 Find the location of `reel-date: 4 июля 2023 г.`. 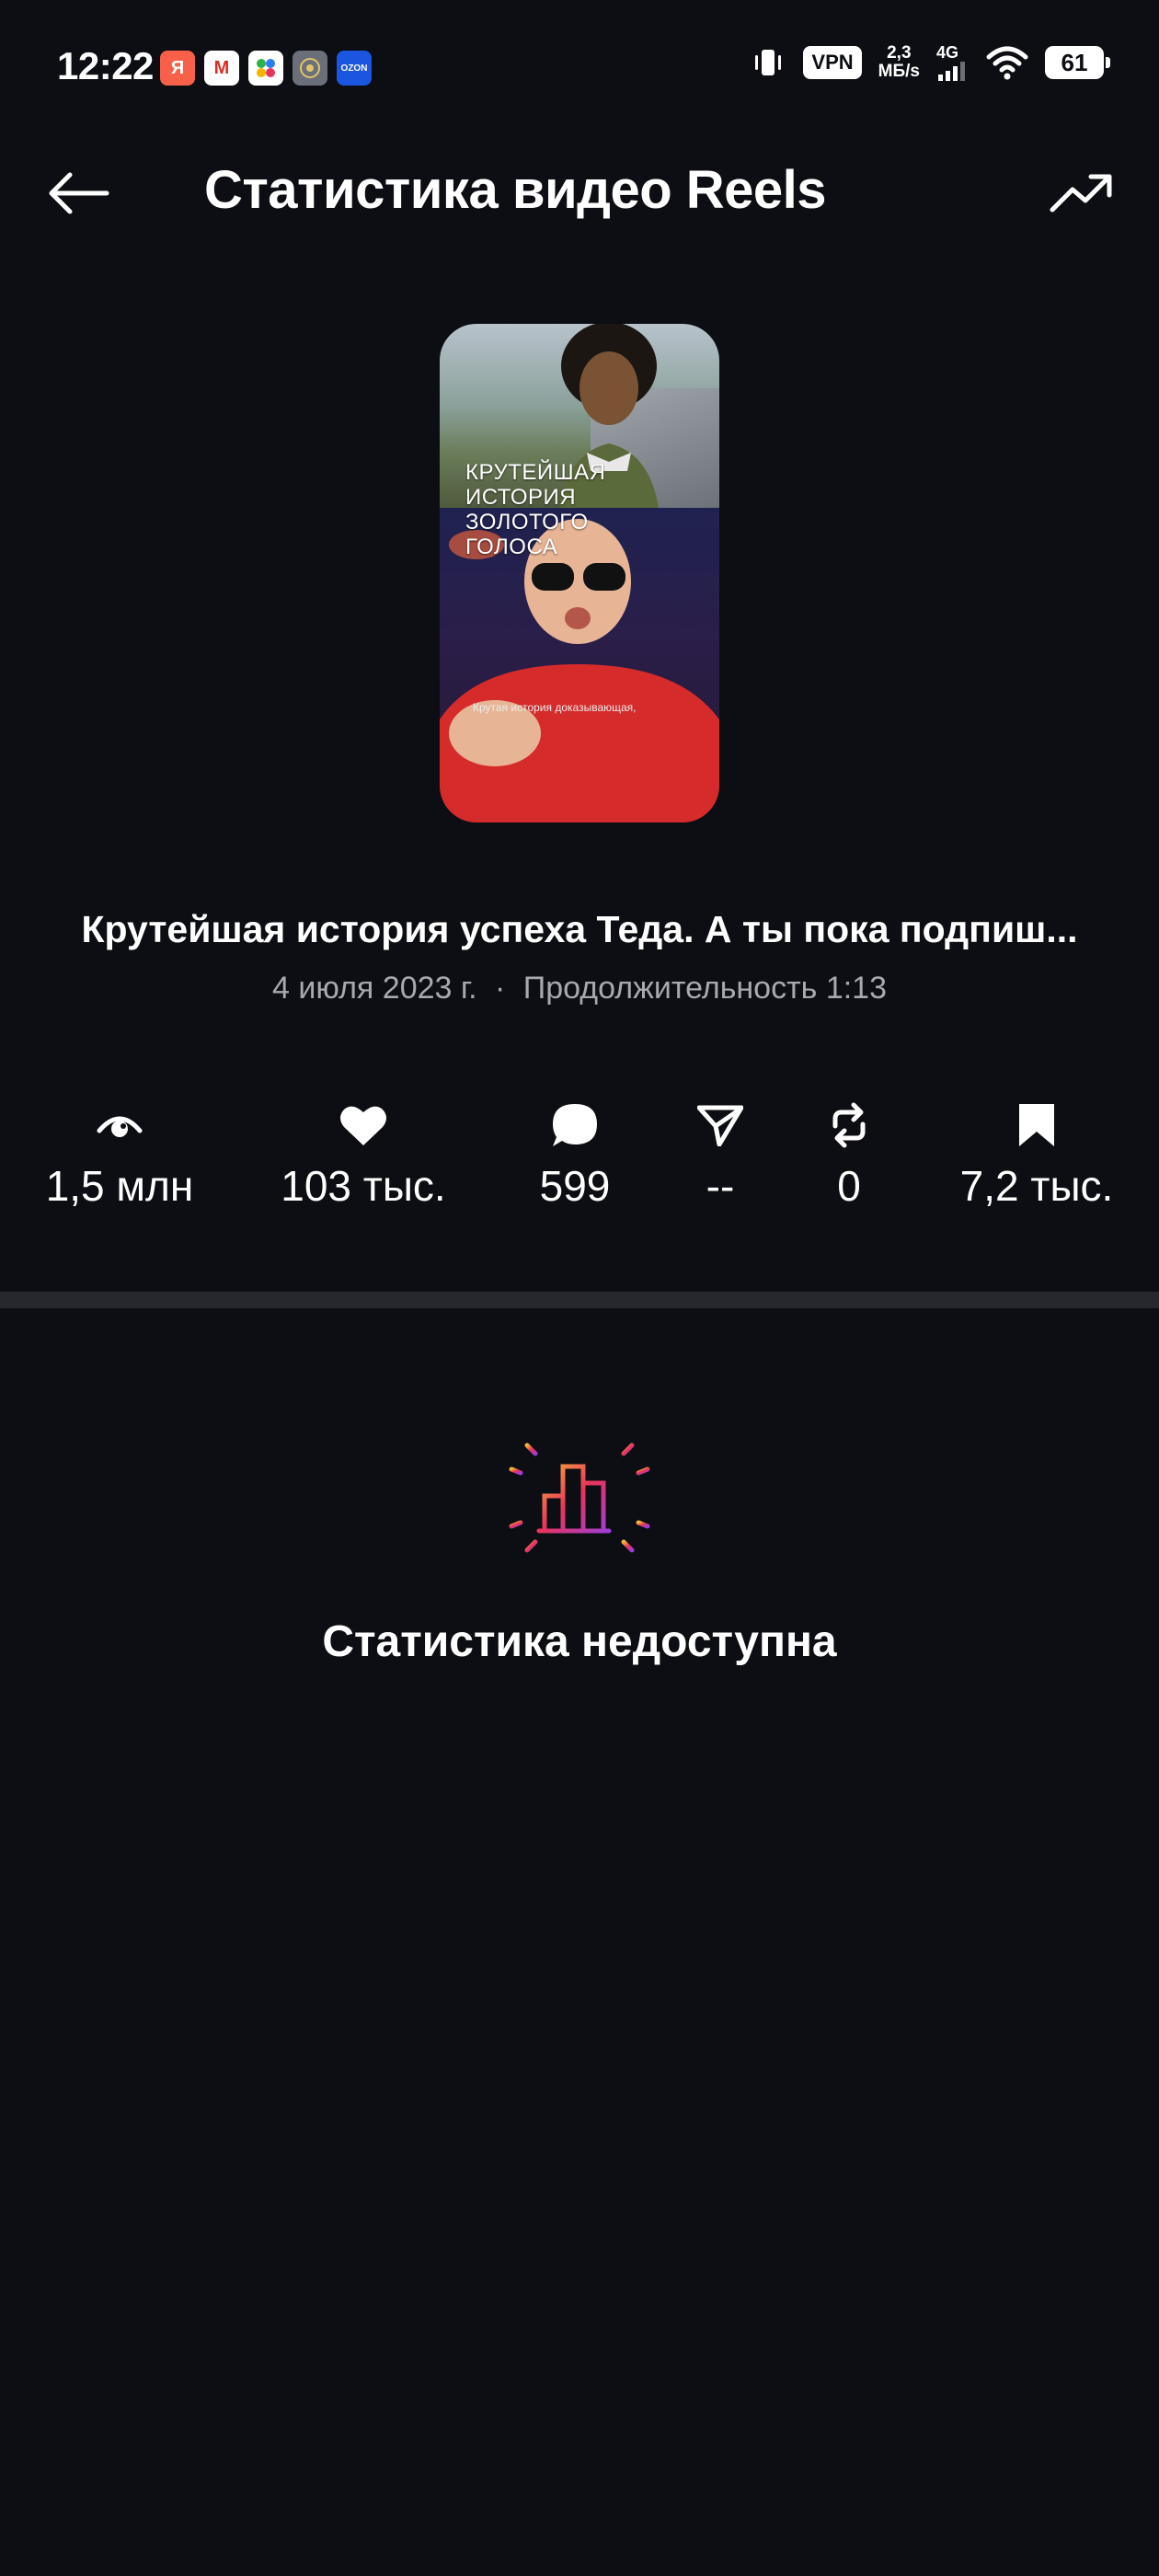

reel-date: 4 июля 2023 г. is located at coordinates (374, 988).